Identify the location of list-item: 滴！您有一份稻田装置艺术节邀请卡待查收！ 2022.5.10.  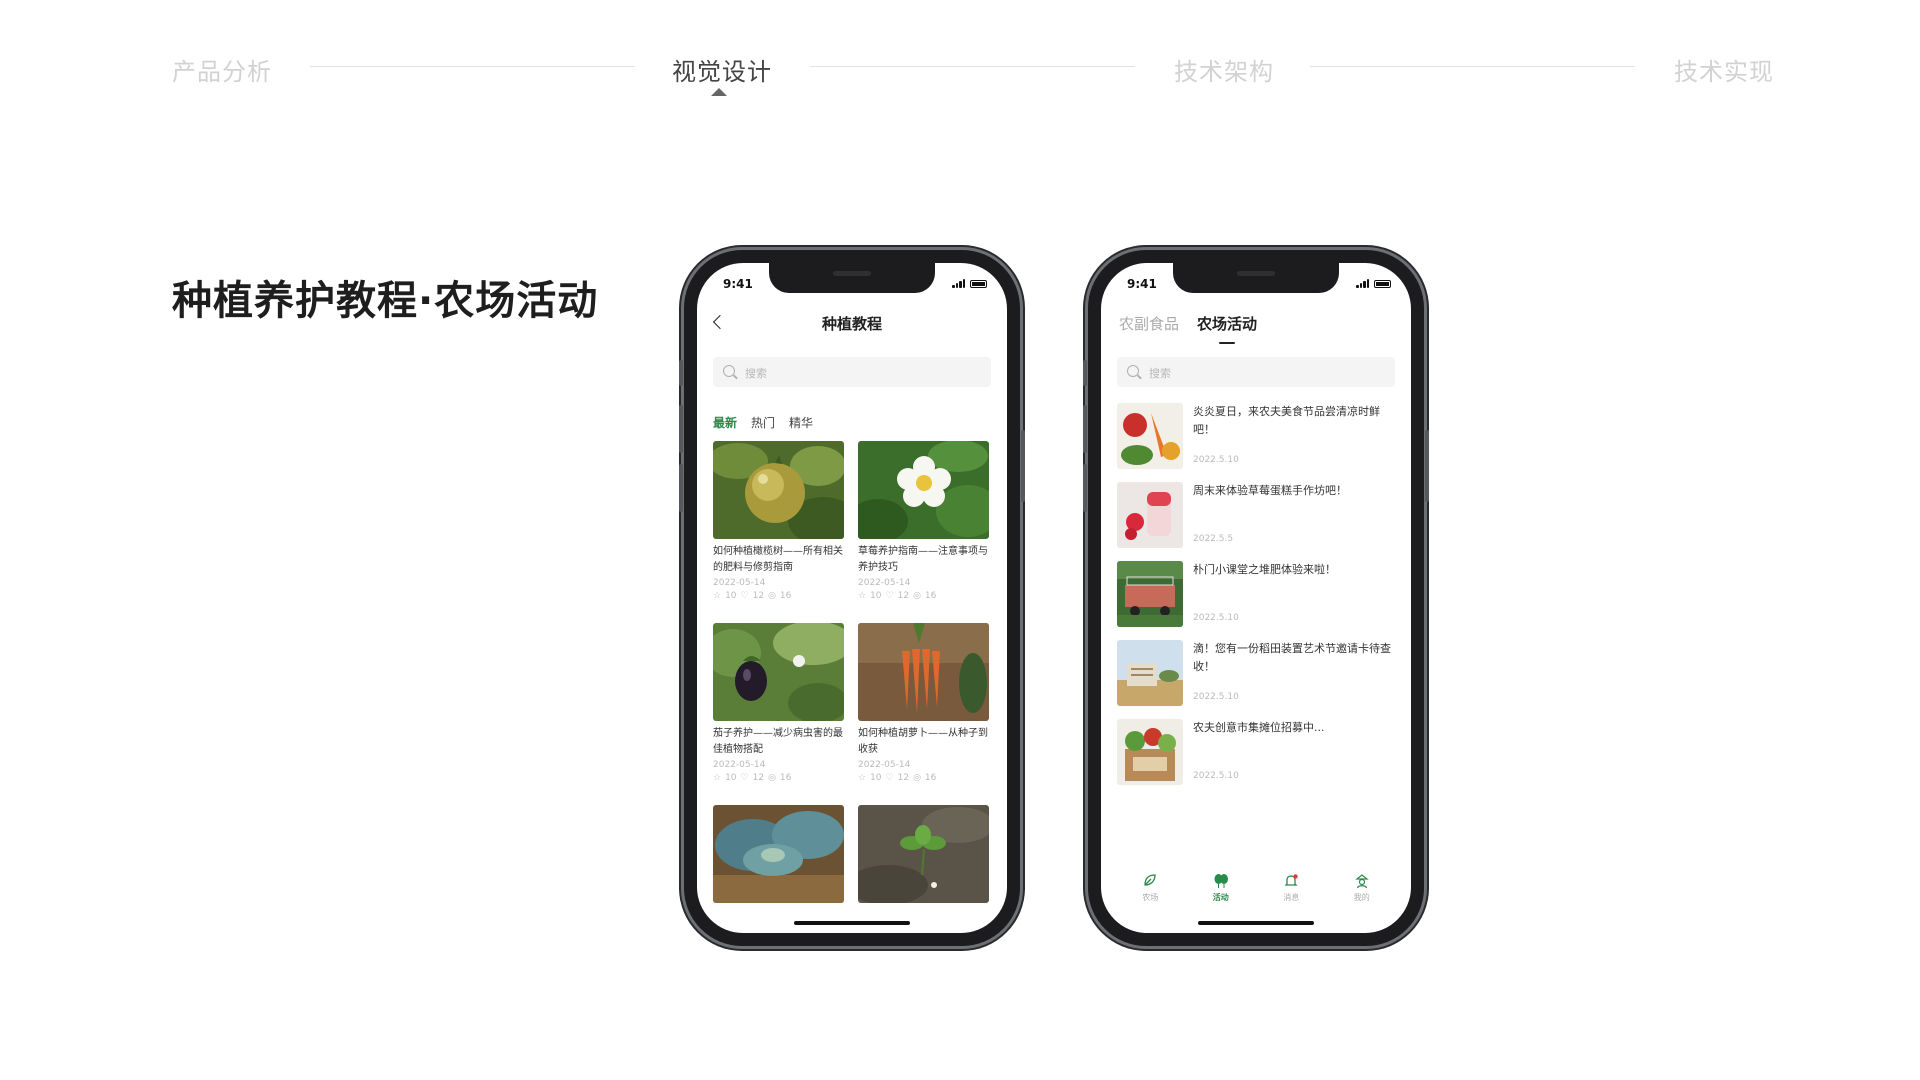
(1257, 679).